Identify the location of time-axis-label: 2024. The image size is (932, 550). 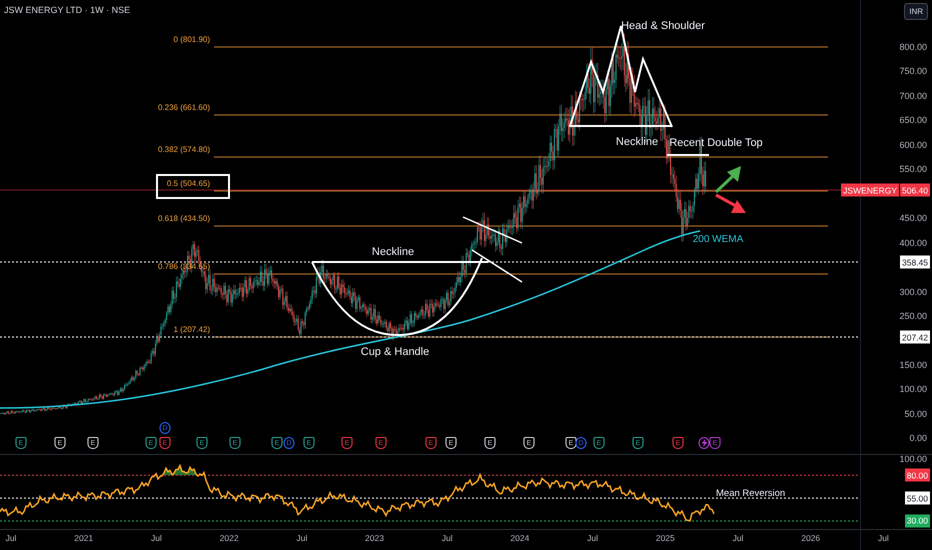
(520, 538).